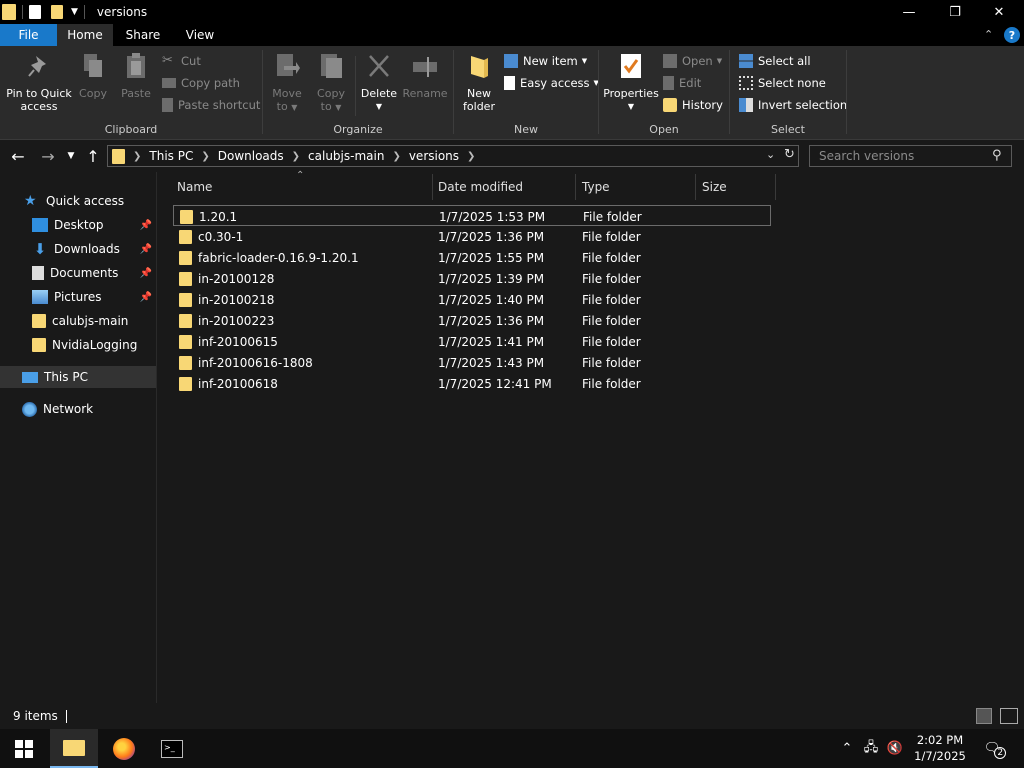 Image resolution: width=1024 pixels, height=768 pixels. I want to click on open-button: Open ▼, so click(692, 61).